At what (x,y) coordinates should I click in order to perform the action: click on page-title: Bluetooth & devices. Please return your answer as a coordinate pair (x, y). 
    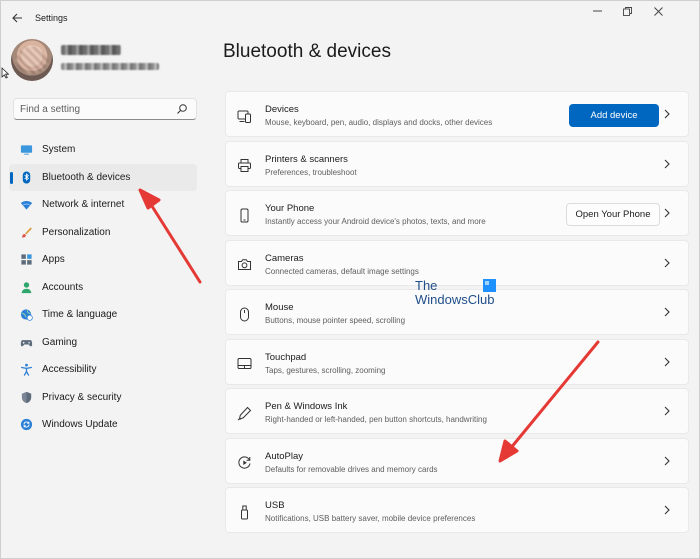
    Looking at the image, I should click on (307, 51).